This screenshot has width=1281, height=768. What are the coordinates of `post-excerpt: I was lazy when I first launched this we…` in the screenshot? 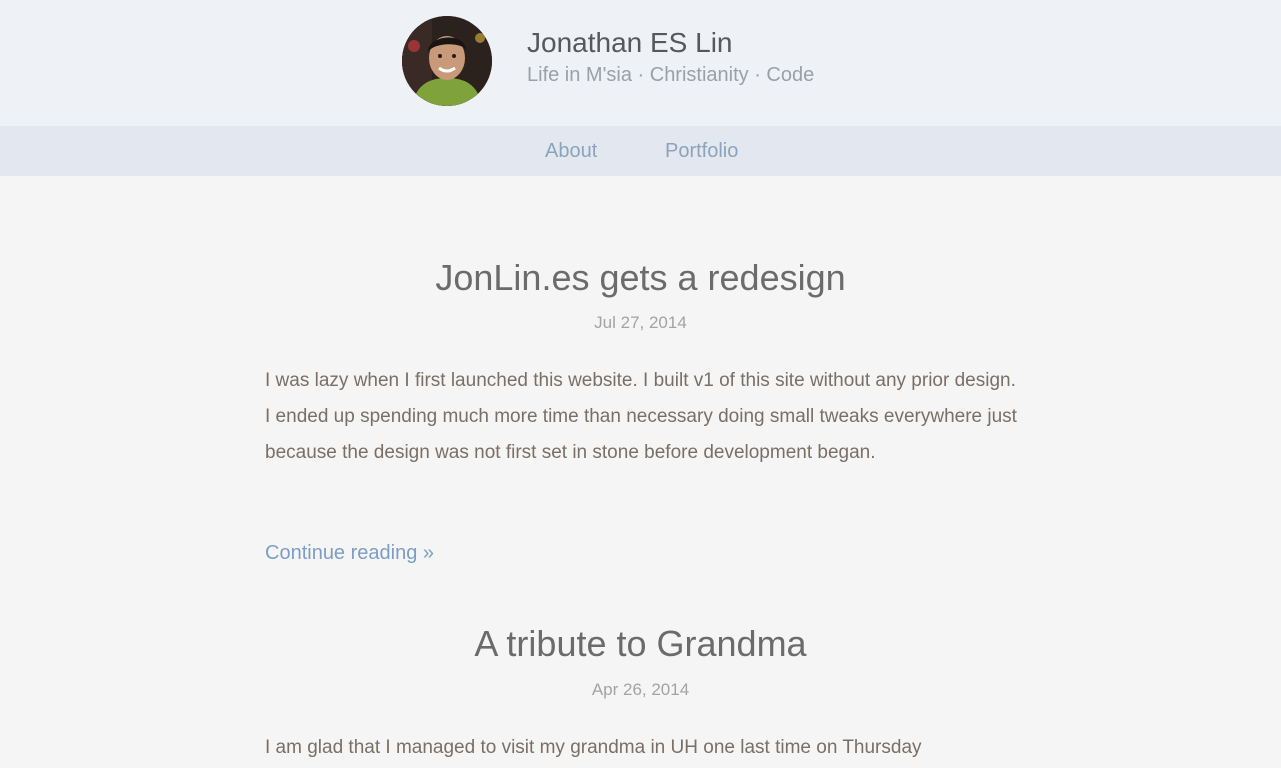 It's located at (641, 416).